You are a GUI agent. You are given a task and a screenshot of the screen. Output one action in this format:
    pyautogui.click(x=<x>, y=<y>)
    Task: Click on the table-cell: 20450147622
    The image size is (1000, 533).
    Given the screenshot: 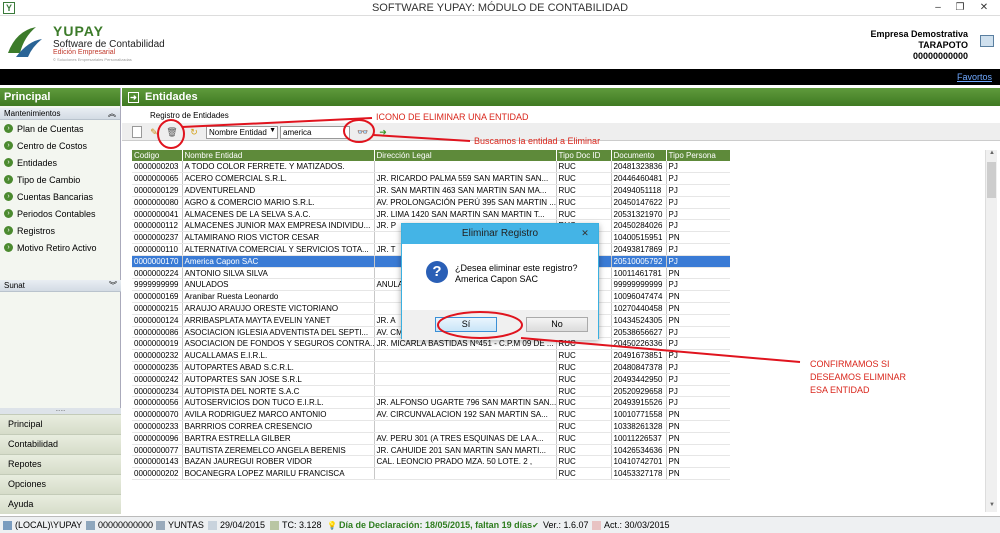 What is the action you would take?
    pyautogui.click(x=639, y=202)
    